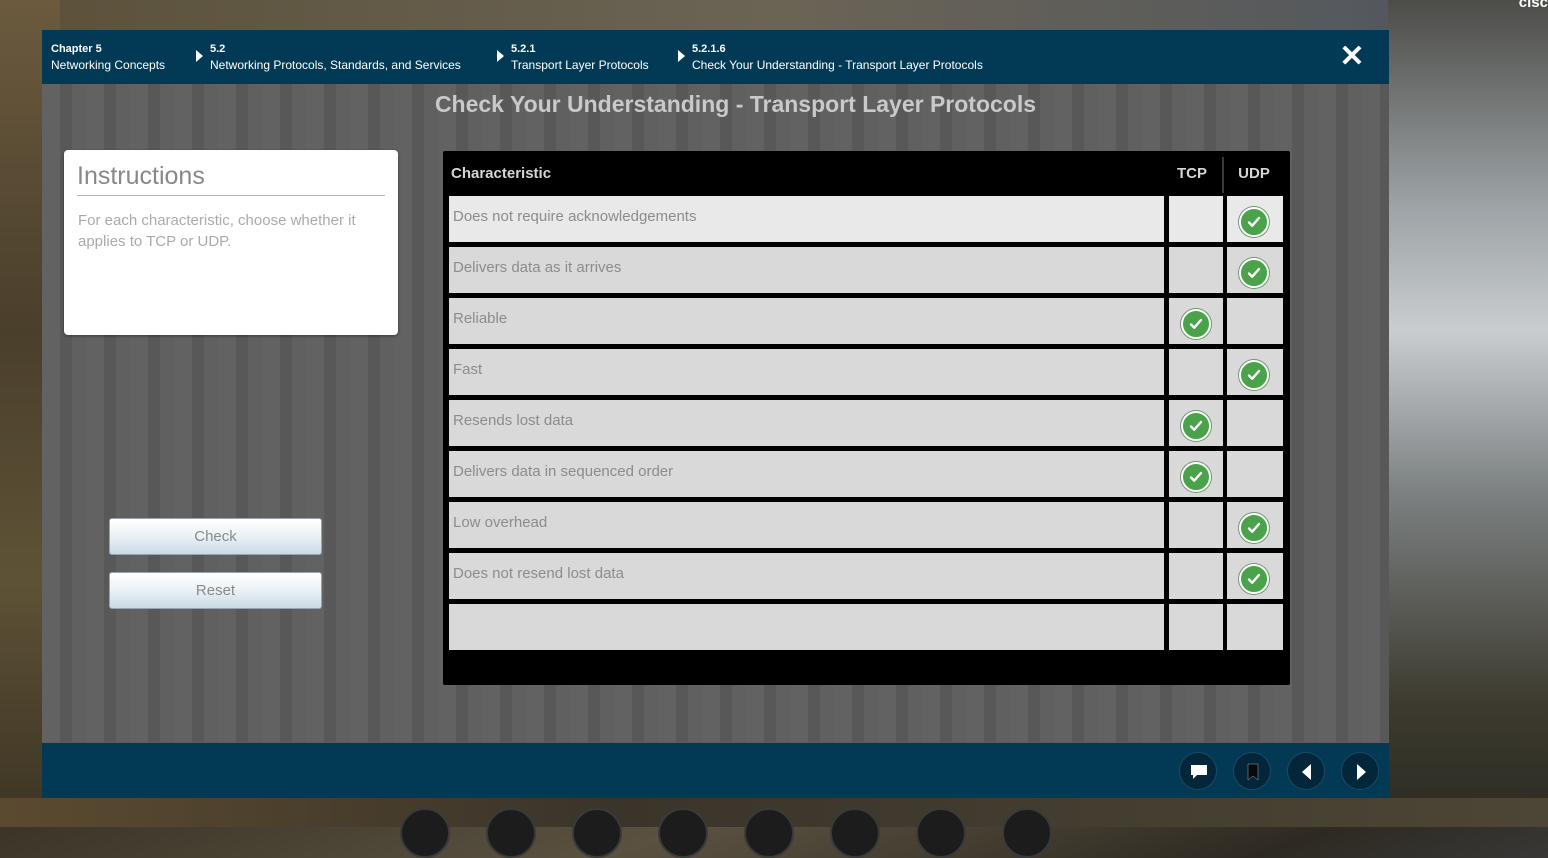 The height and width of the screenshot is (858, 1548). What do you see at coordinates (501, 173) in the screenshot?
I see `column-header-characteristic: Characteristic` at bounding box center [501, 173].